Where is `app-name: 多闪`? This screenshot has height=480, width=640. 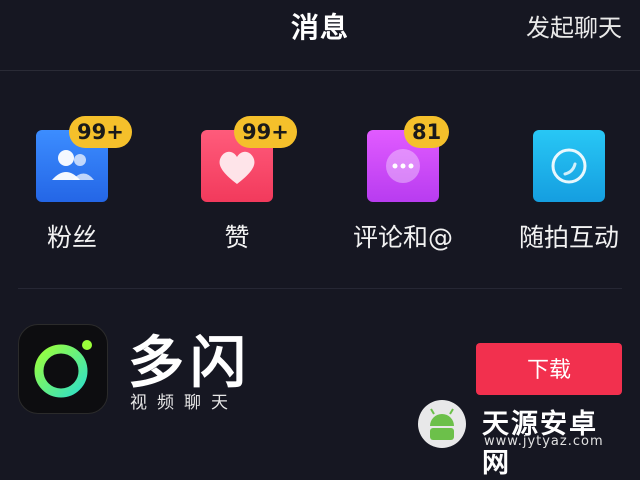
app-name: 多闪 is located at coordinates (190, 363).